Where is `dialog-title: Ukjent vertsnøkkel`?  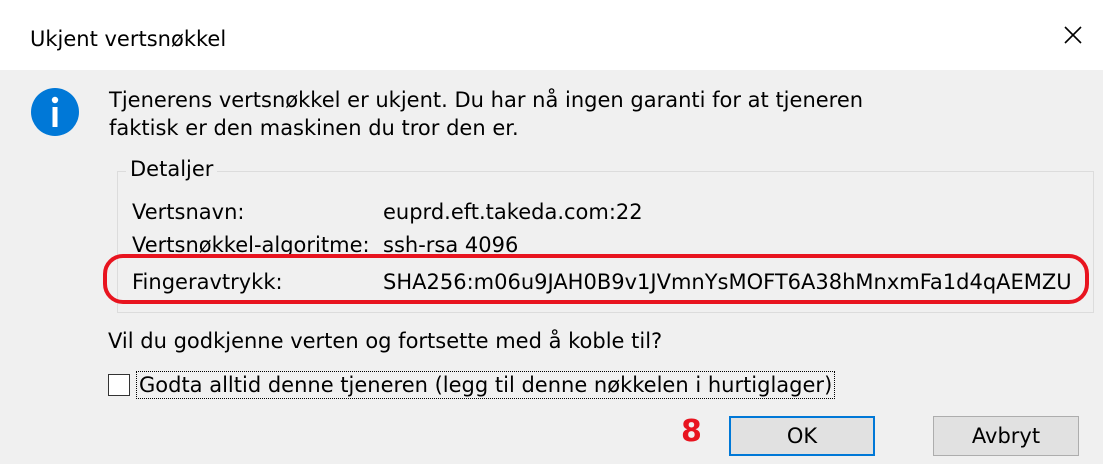
dialog-title: Ukjent vertsnøkkel is located at coordinates (128, 39).